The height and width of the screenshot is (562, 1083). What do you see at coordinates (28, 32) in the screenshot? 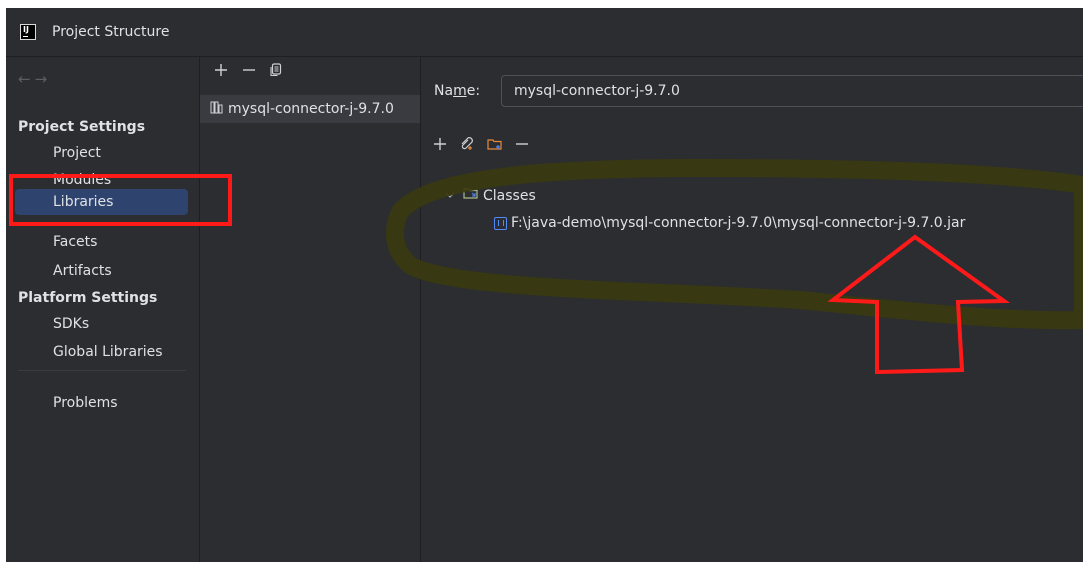
I see `intellij-idea-icon: IJ` at bounding box center [28, 32].